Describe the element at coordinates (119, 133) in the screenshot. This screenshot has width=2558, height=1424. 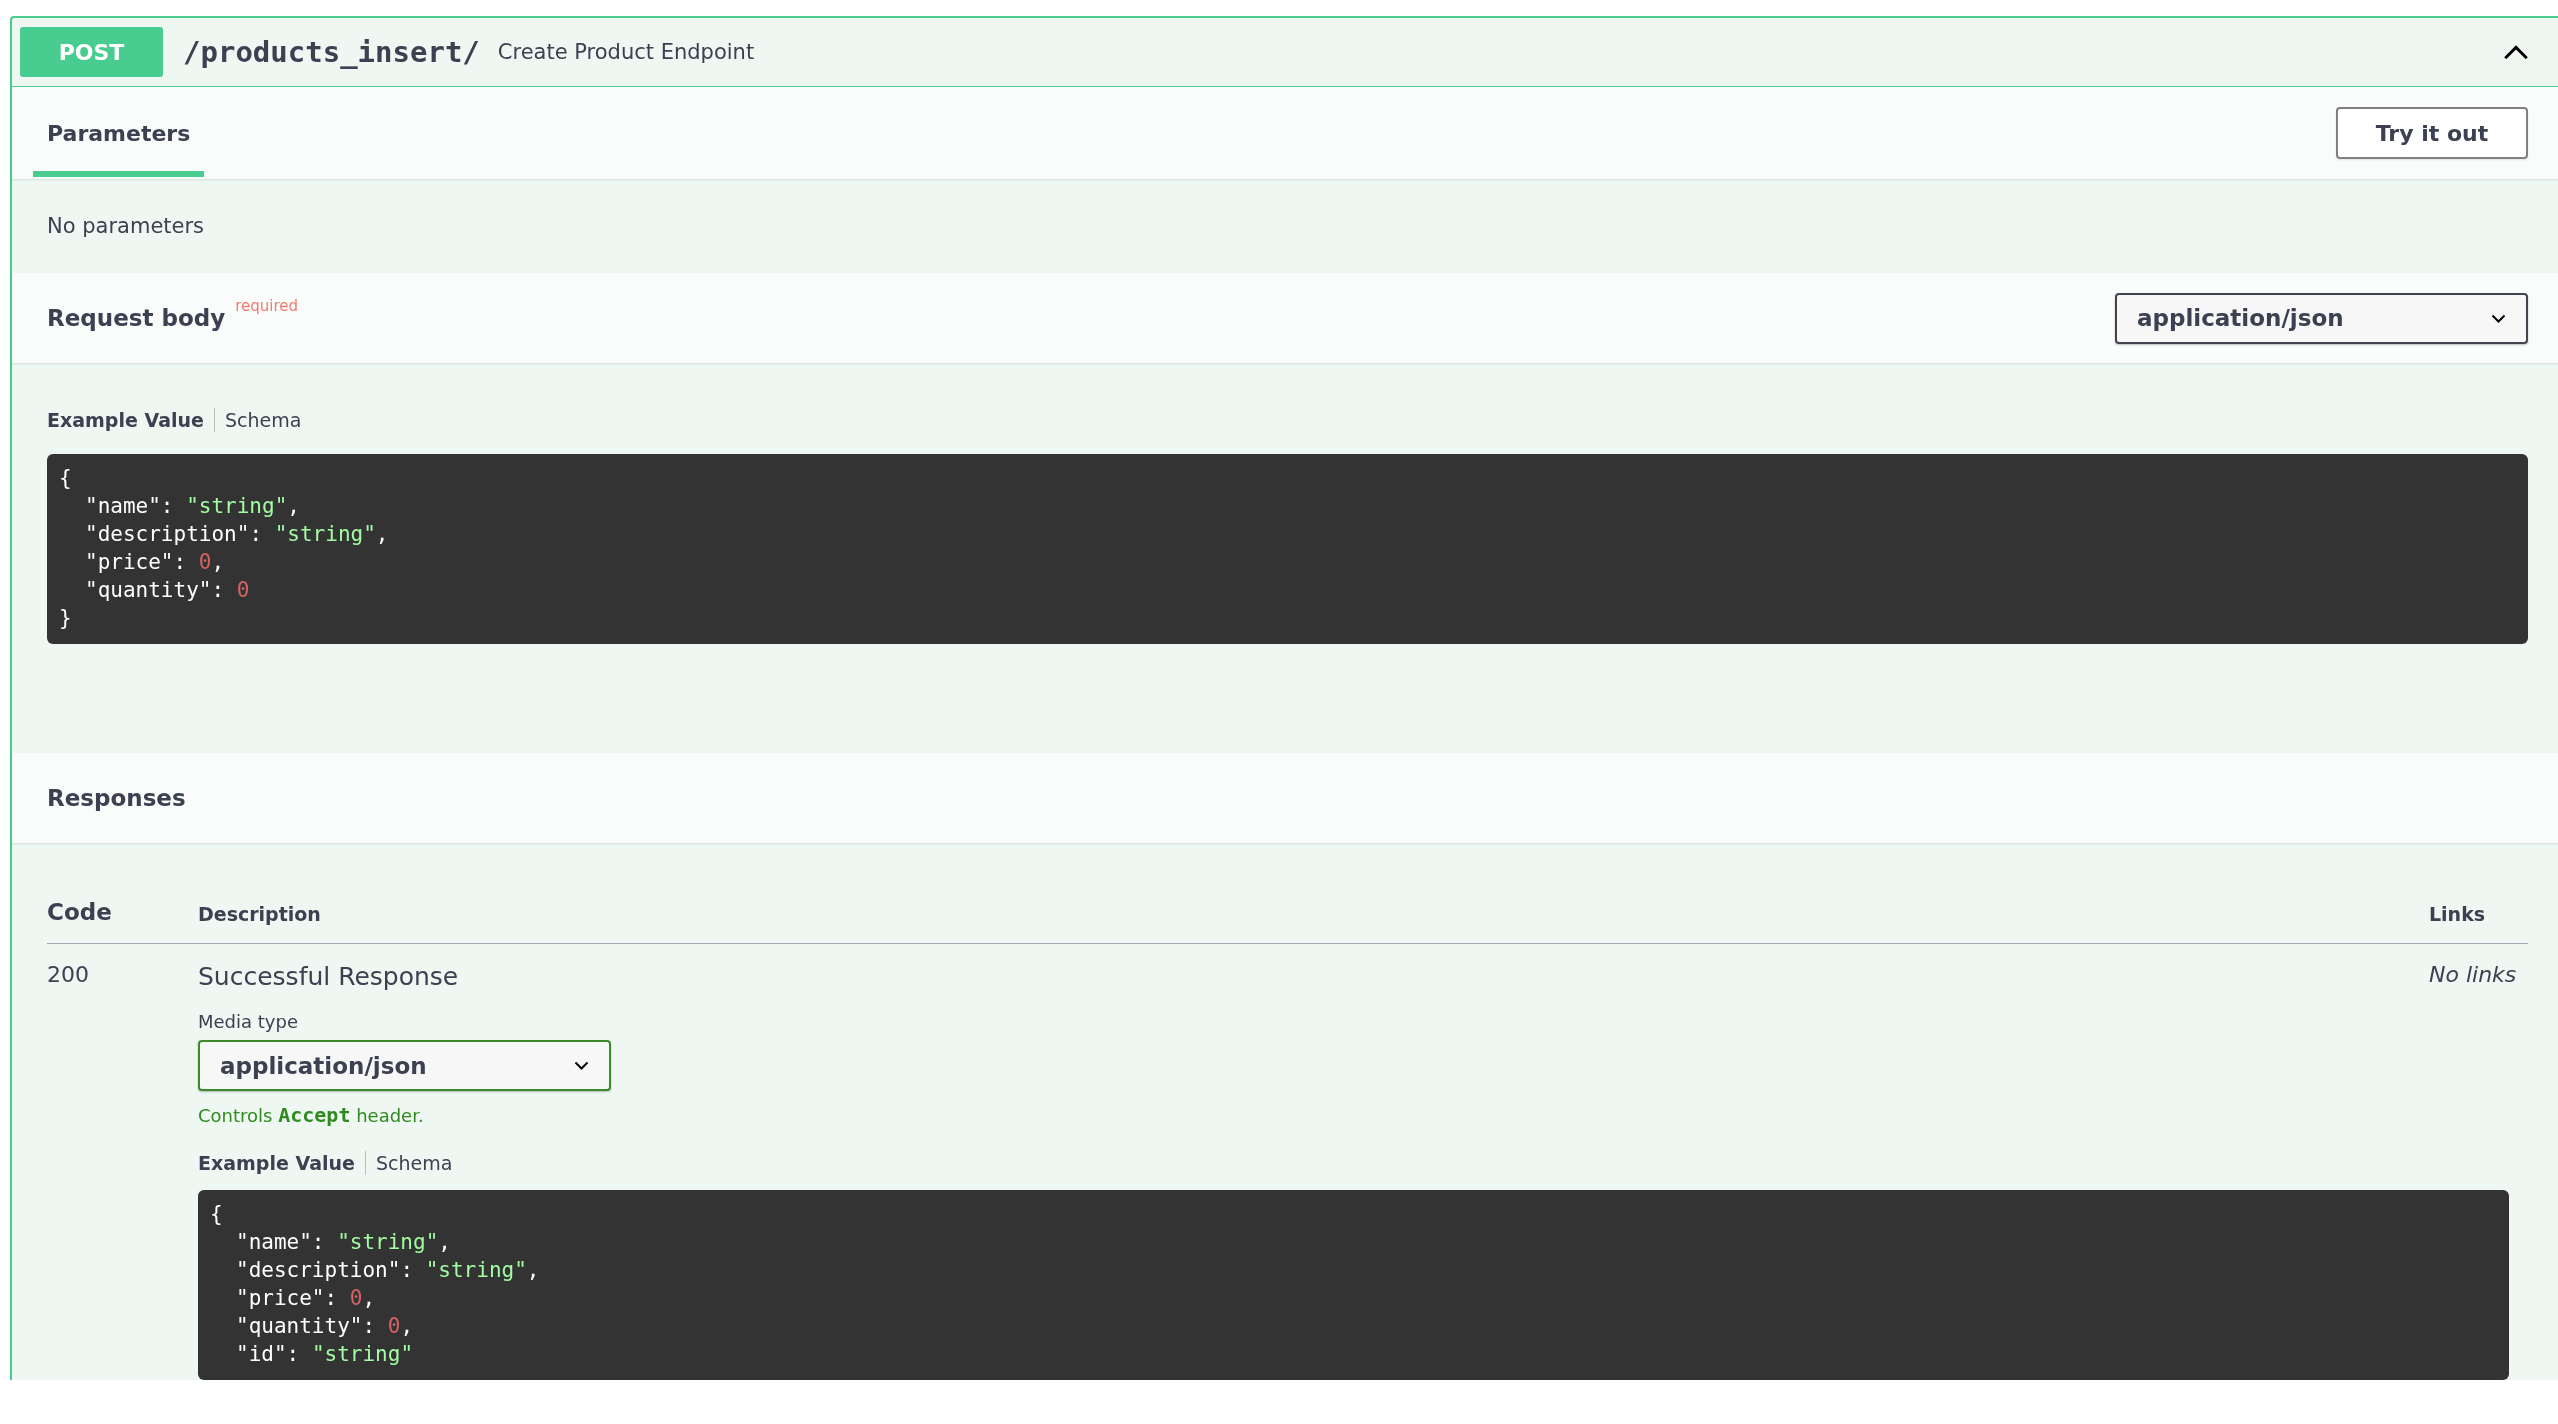
I see `section-tab: Parameters` at that location.